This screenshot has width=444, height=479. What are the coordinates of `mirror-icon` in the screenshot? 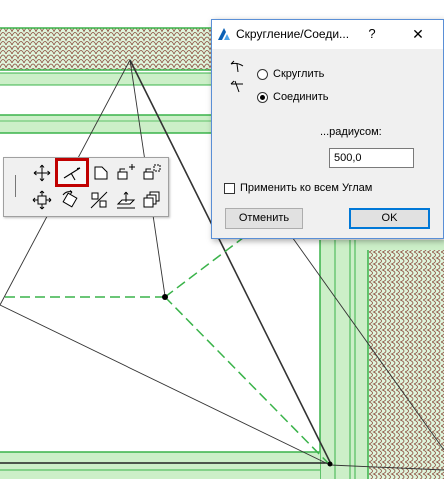 It's located at (99, 200).